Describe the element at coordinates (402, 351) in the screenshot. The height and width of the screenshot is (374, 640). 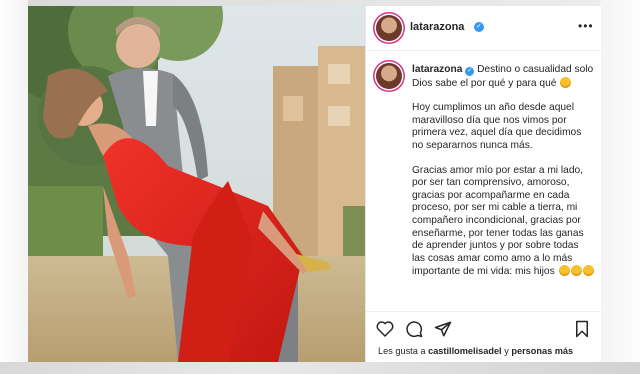
I see `likes-prefix: Les gusta a` at that location.